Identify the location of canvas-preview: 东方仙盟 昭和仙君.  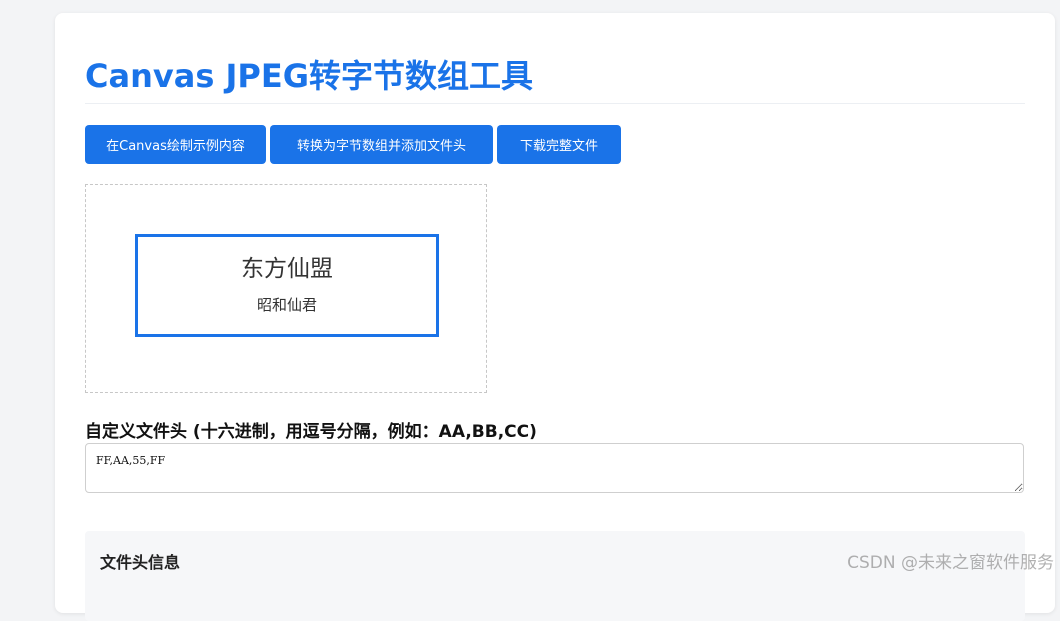
(286, 288).